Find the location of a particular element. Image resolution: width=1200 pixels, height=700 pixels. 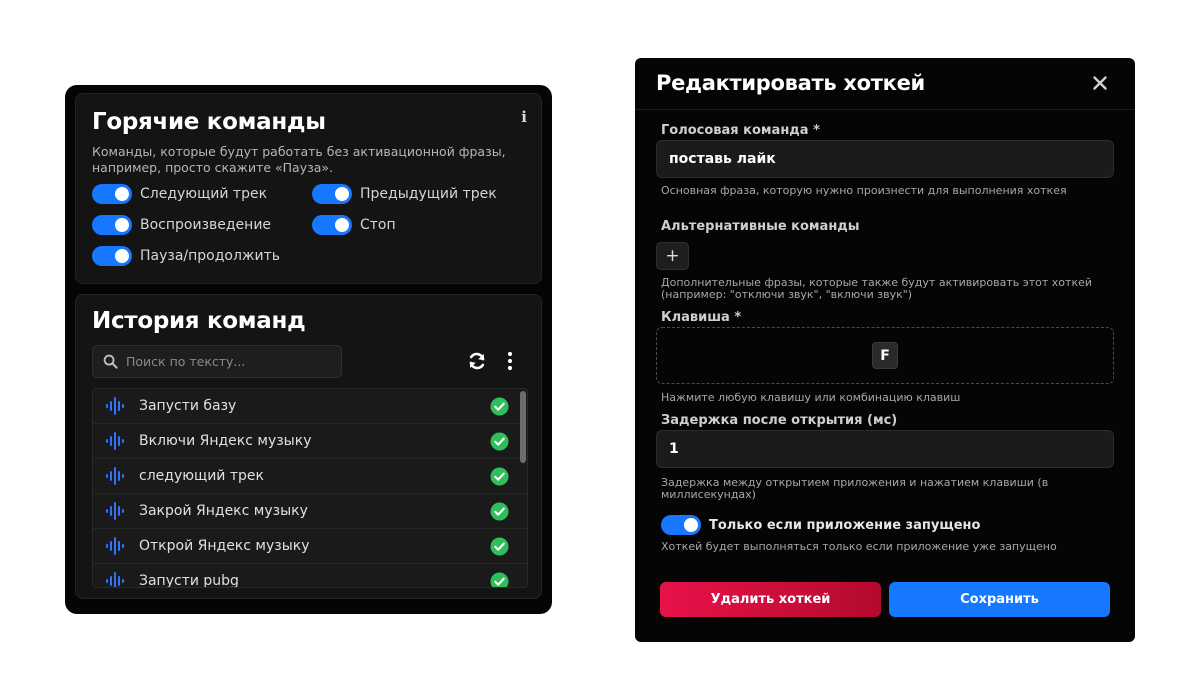

list-item: Включи Яндекс музыку is located at coordinates (310, 441).